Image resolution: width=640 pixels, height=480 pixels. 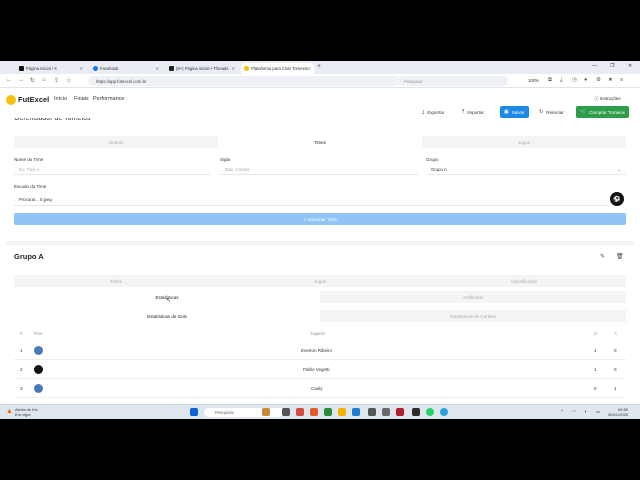 I want to click on table-row: 3 Cauly 0 1, so click(x=320, y=389).